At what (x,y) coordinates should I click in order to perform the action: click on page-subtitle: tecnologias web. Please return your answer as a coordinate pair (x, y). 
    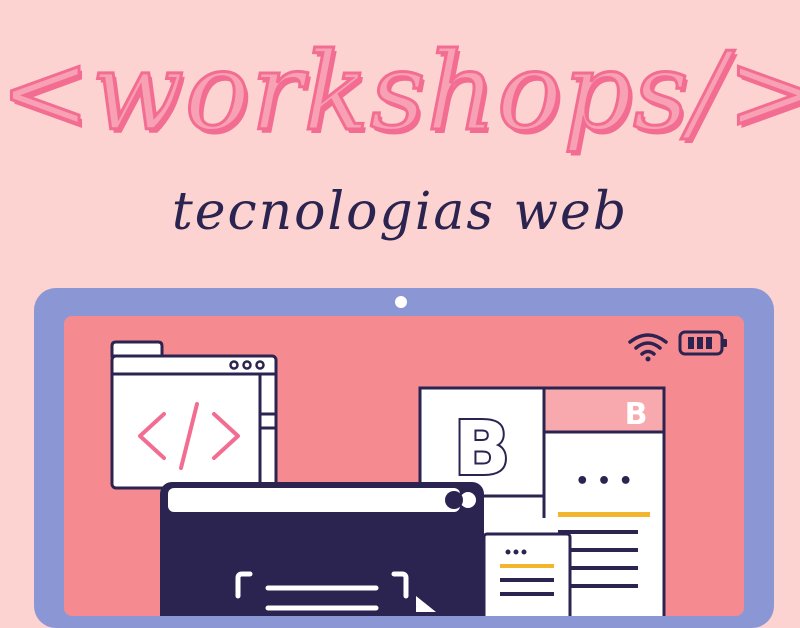
    Looking at the image, I should click on (400, 212).